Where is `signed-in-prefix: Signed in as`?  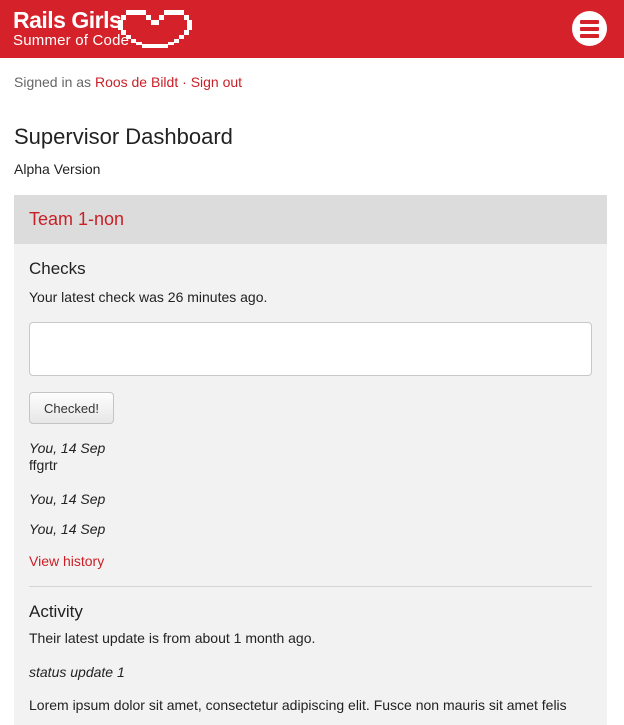
signed-in-prefix: Signed in as is located at coordinates (54, 82).